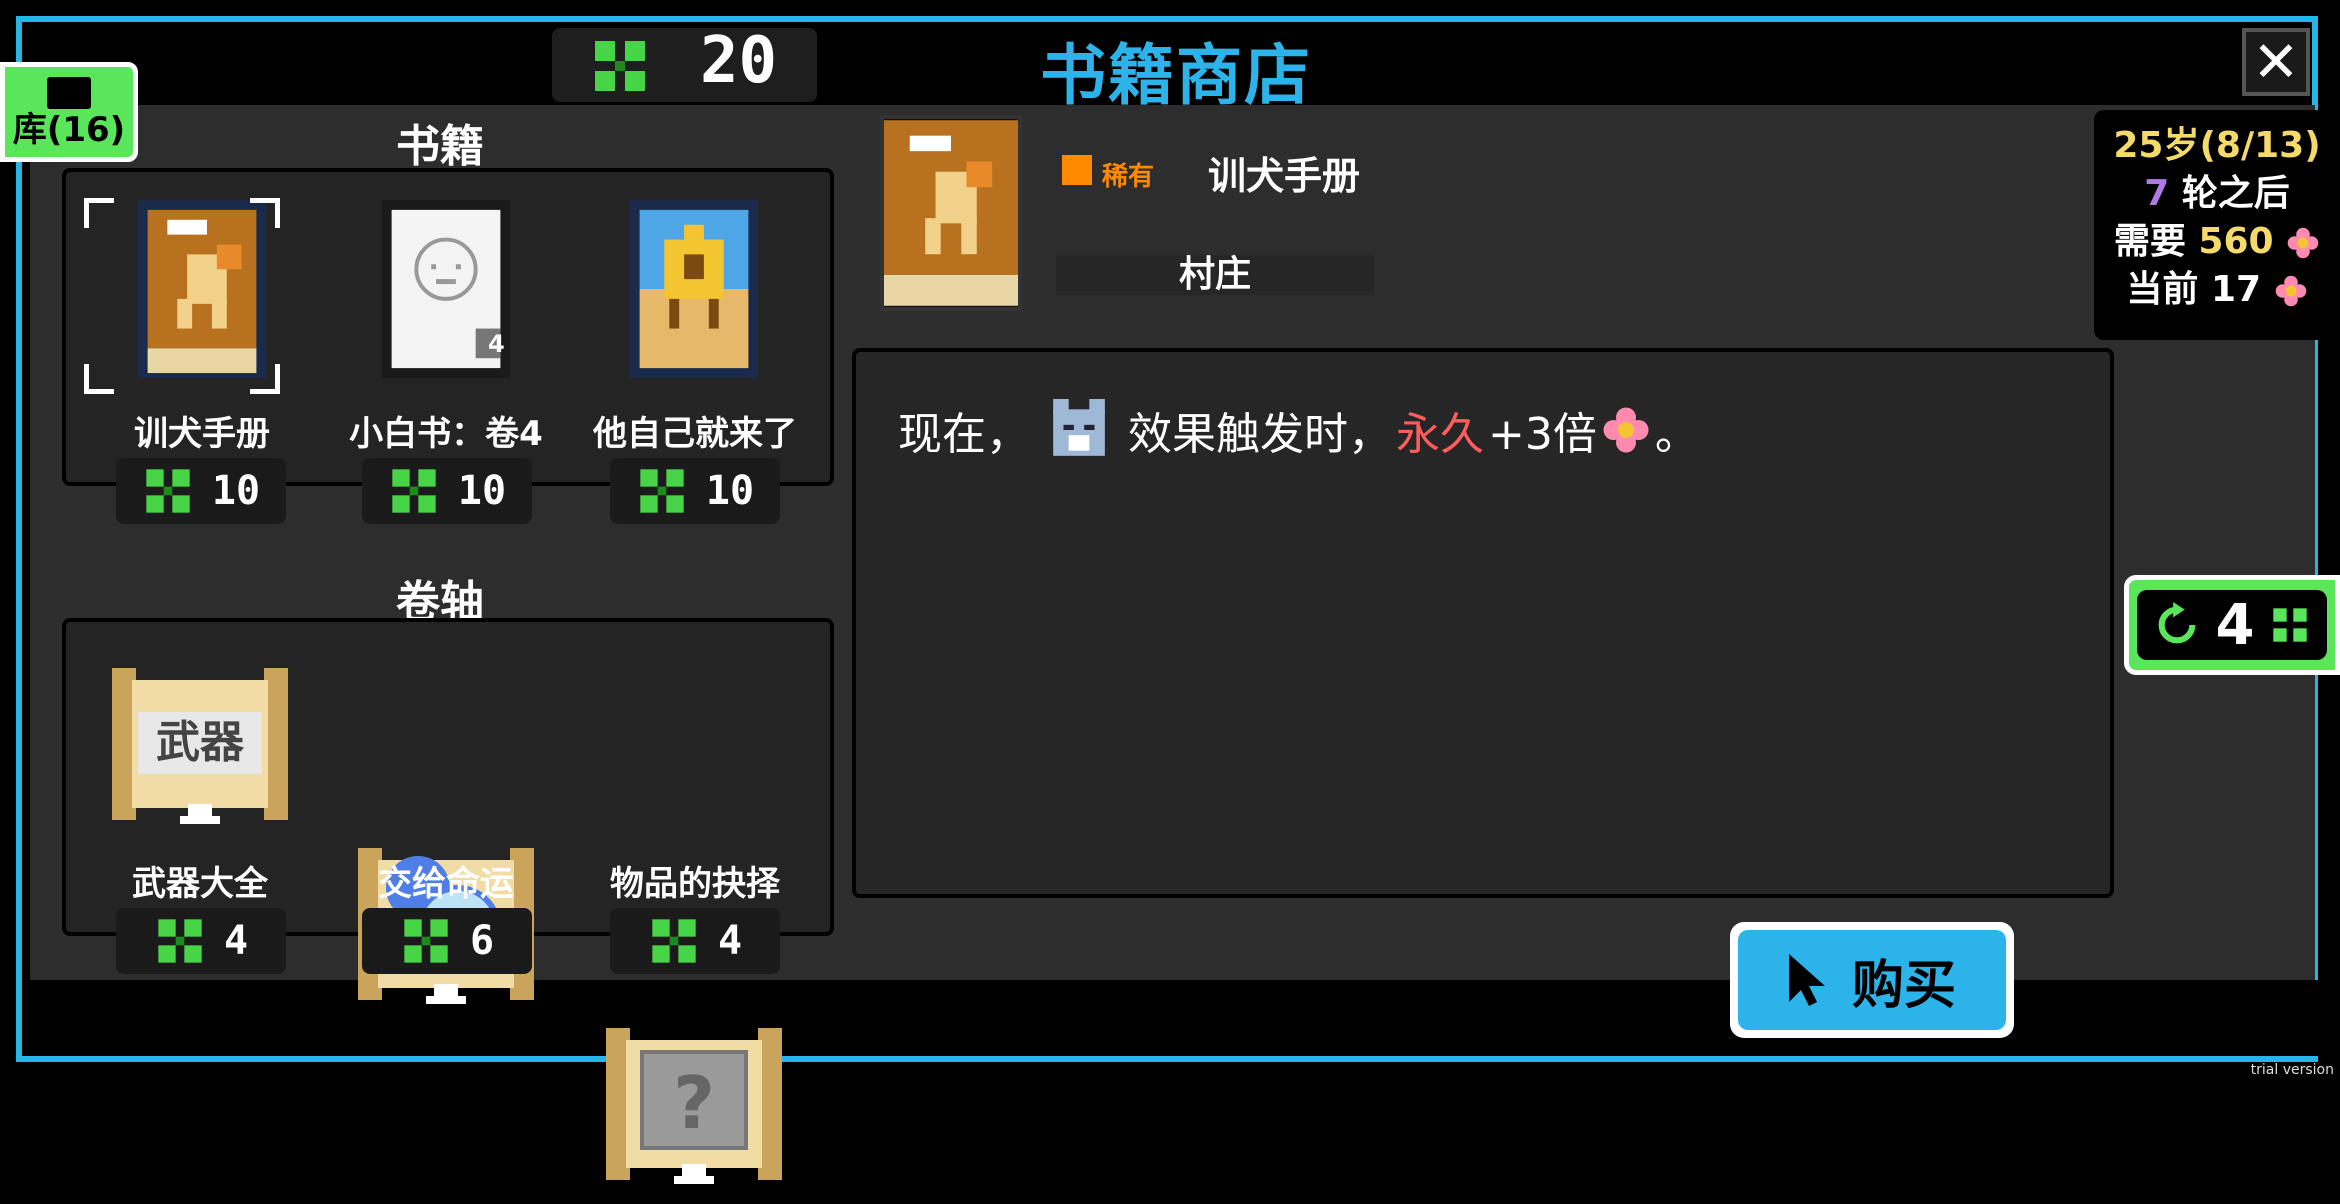 Image resolution: width=2340 pixels, height=1204 pixels. I want to click on folder-icon, so click(69, 93).